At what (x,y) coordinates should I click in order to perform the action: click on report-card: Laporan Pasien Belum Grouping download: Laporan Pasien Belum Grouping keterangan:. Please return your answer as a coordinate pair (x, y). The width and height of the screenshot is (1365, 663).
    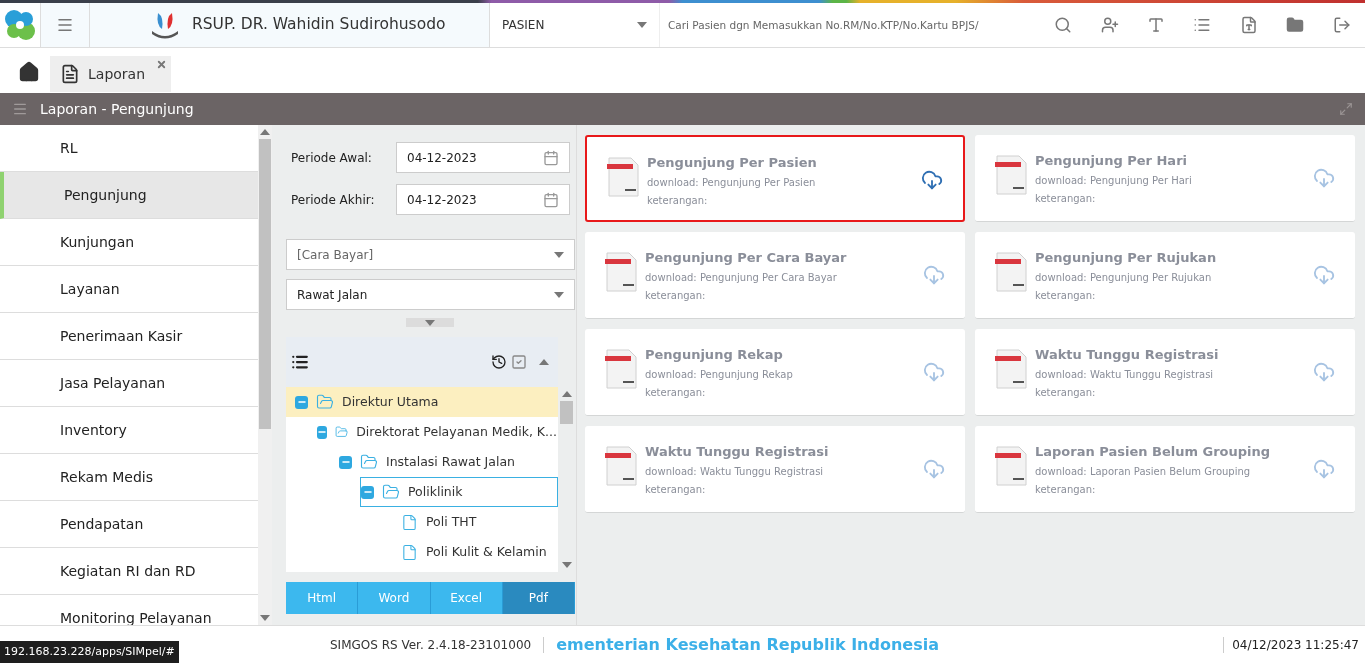
    Looking at the image, I should click on (1165, 469).